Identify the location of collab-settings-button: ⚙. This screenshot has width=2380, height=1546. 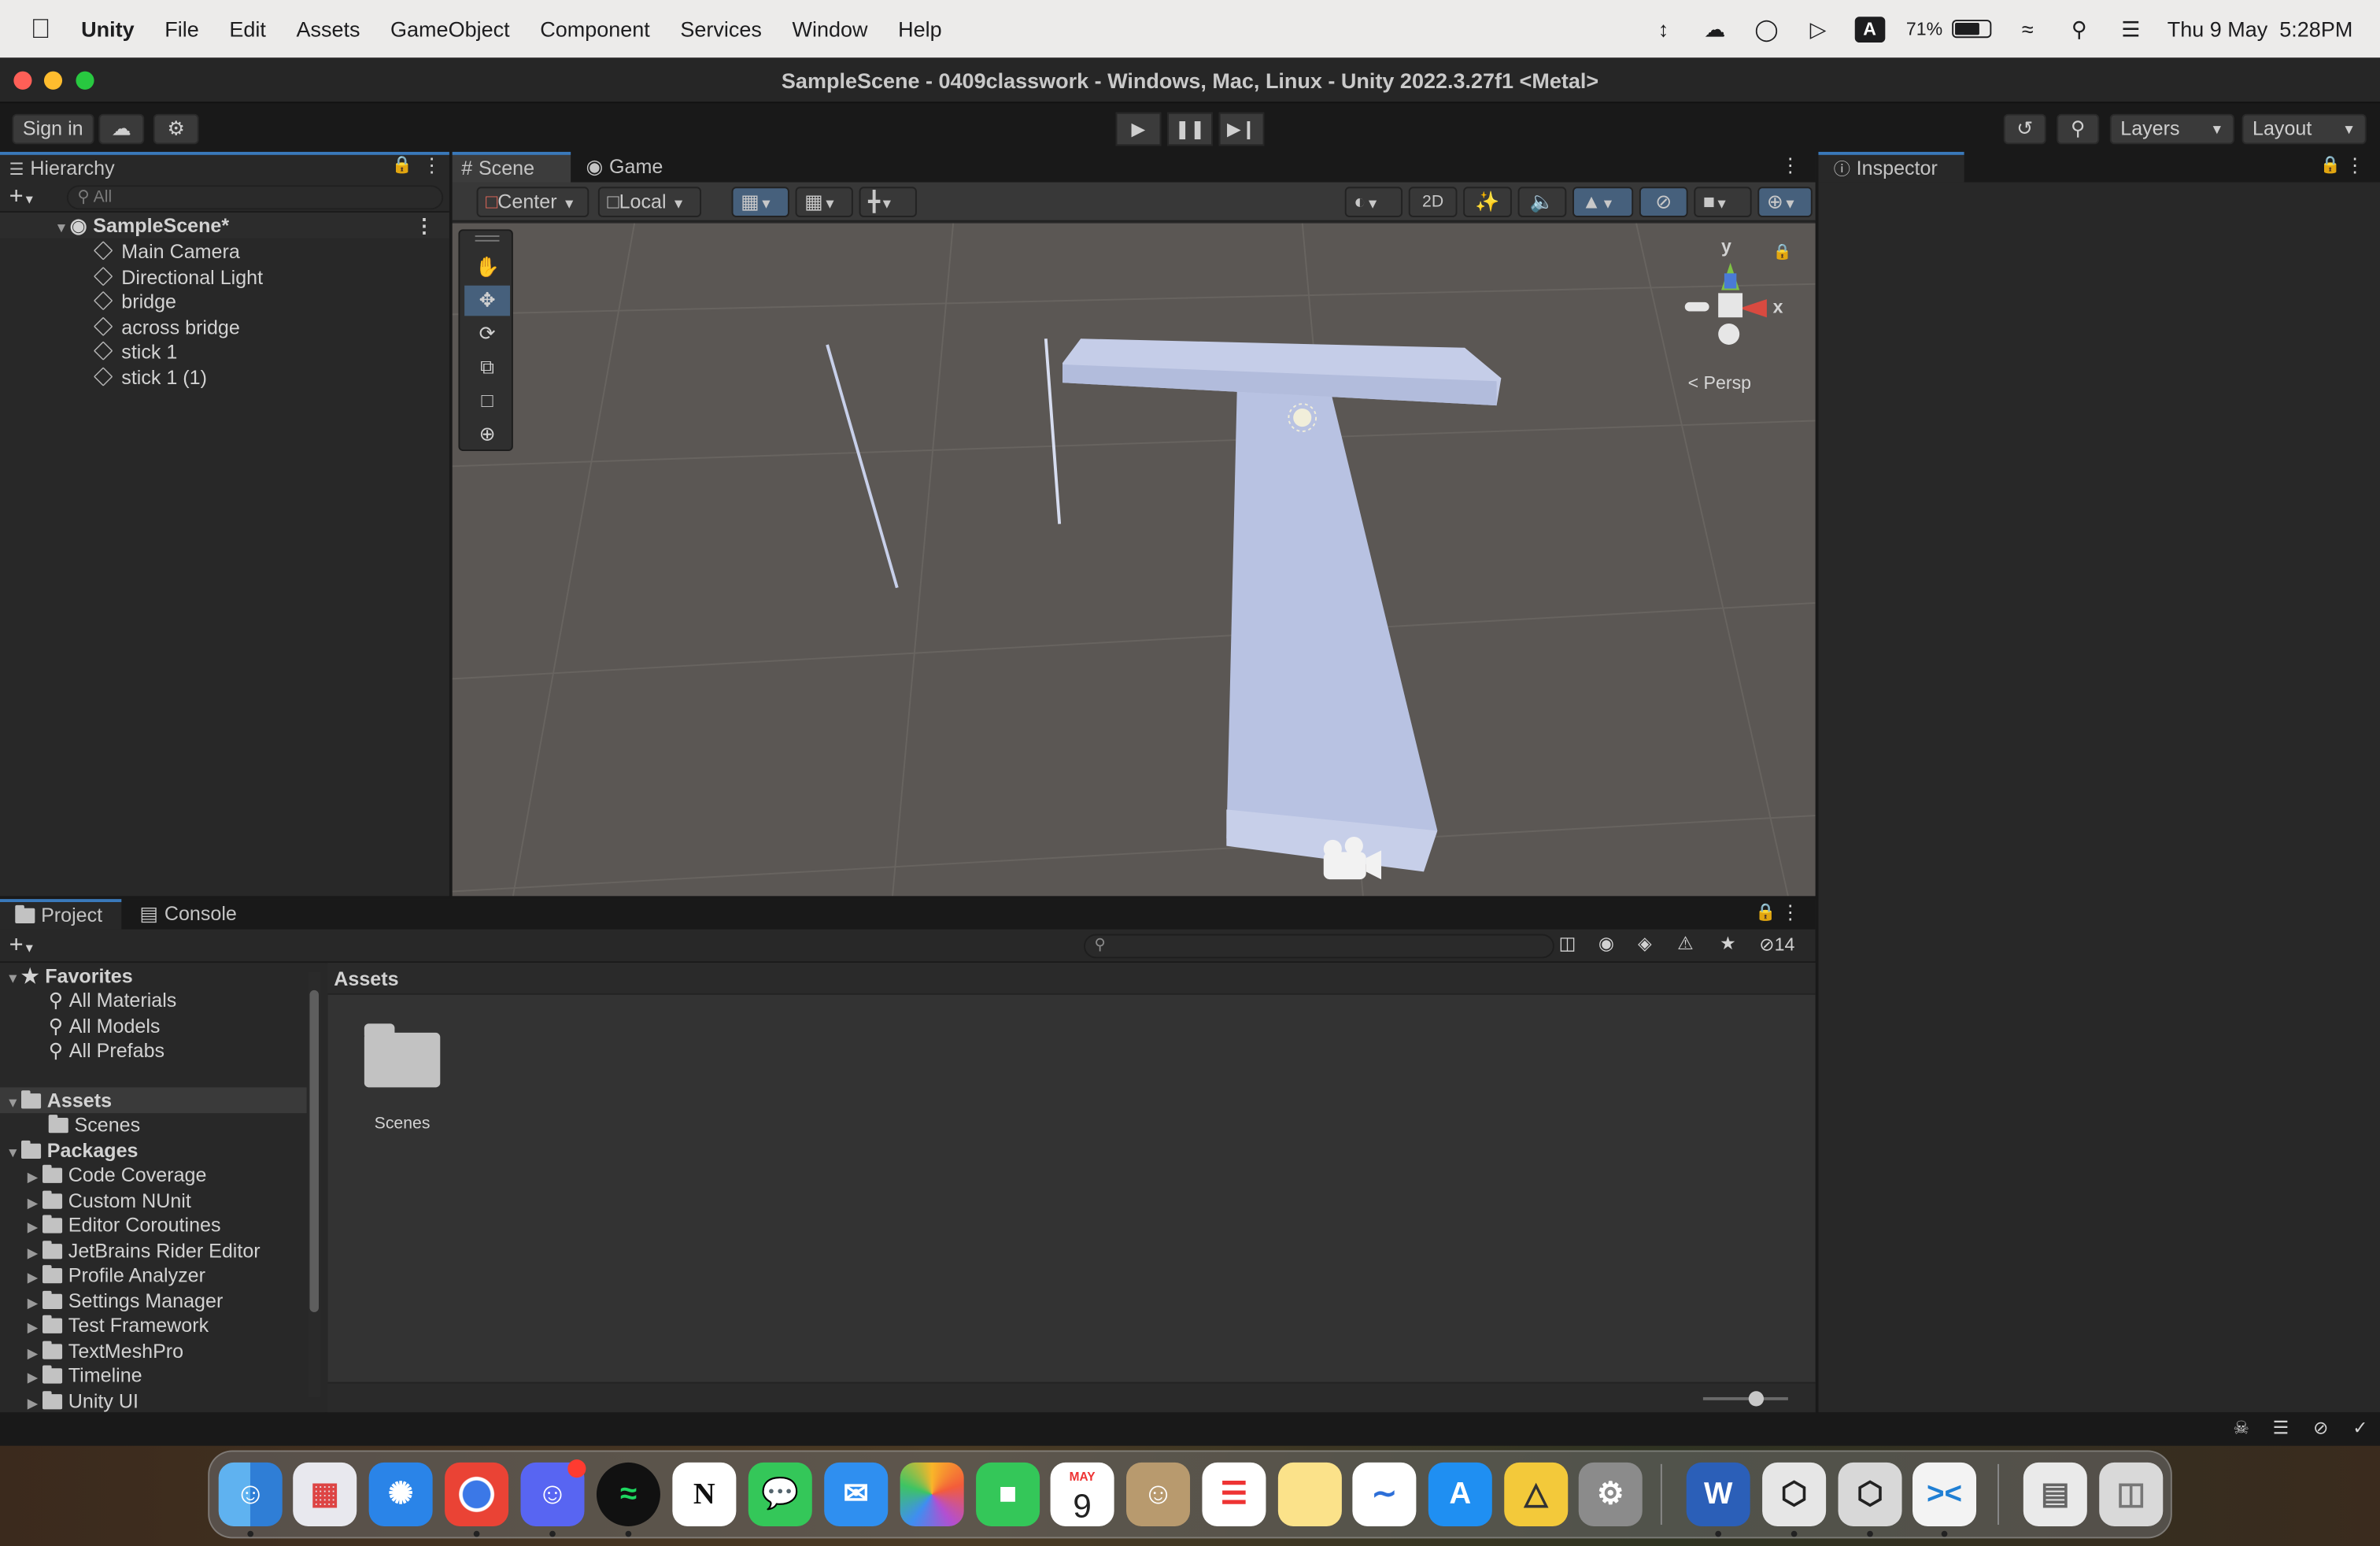
(176, 129).